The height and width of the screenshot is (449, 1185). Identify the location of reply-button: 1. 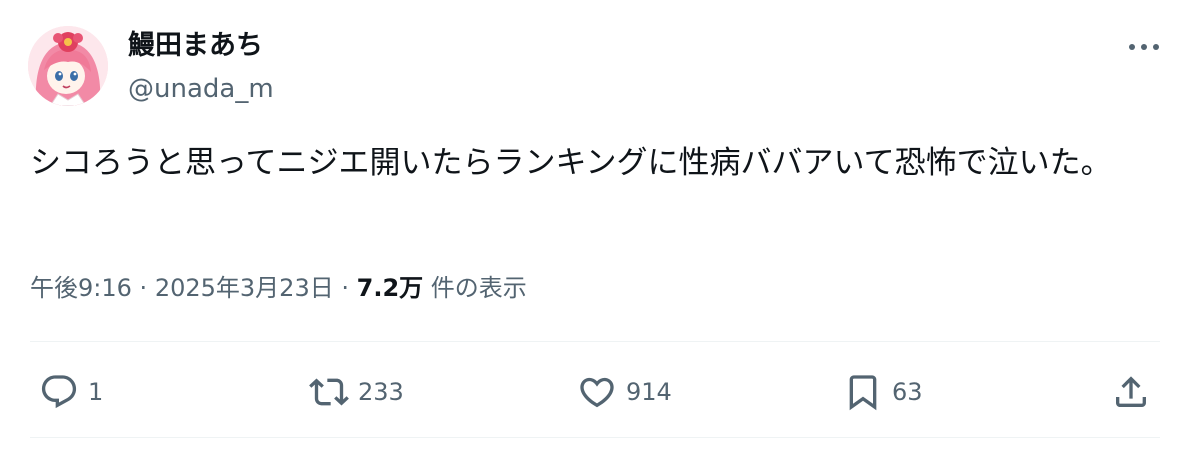
(69, 392).